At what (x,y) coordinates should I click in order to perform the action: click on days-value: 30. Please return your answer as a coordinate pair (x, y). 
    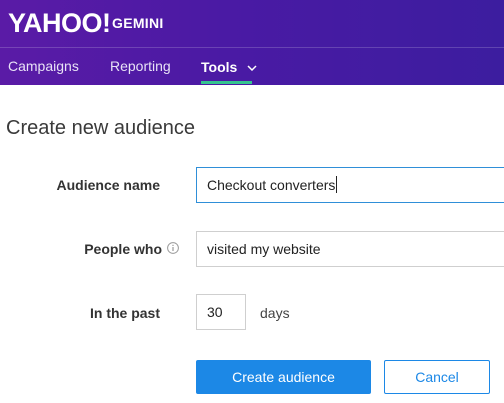
    Looking at the image, I should click on (215, 312).